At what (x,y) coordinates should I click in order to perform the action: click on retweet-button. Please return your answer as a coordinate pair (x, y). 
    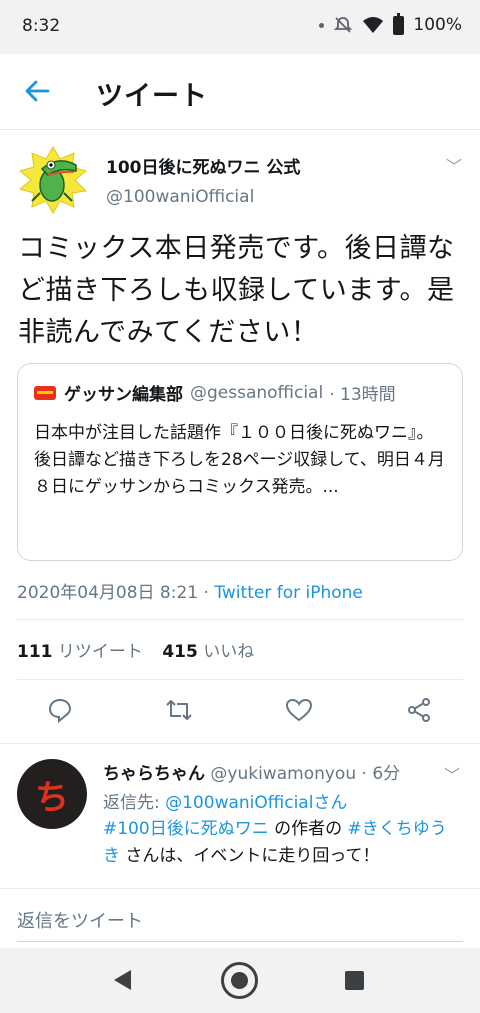
    Looking at the image, I should click on (179, 710).